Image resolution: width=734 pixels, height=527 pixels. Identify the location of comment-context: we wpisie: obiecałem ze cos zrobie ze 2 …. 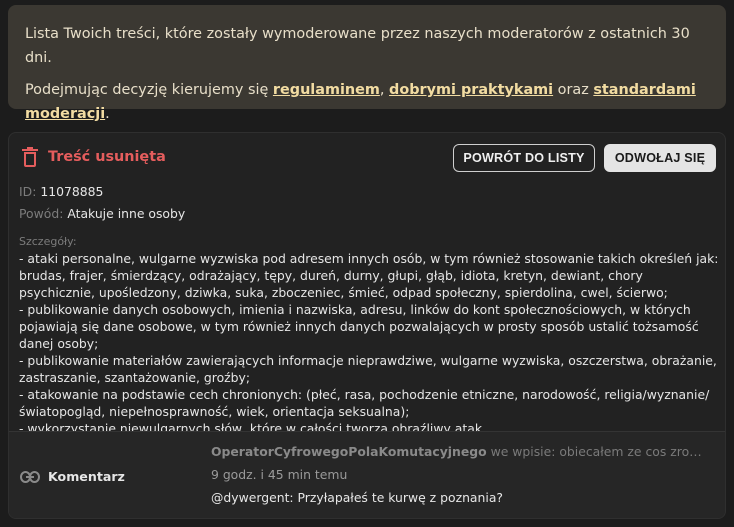
(598, 451).